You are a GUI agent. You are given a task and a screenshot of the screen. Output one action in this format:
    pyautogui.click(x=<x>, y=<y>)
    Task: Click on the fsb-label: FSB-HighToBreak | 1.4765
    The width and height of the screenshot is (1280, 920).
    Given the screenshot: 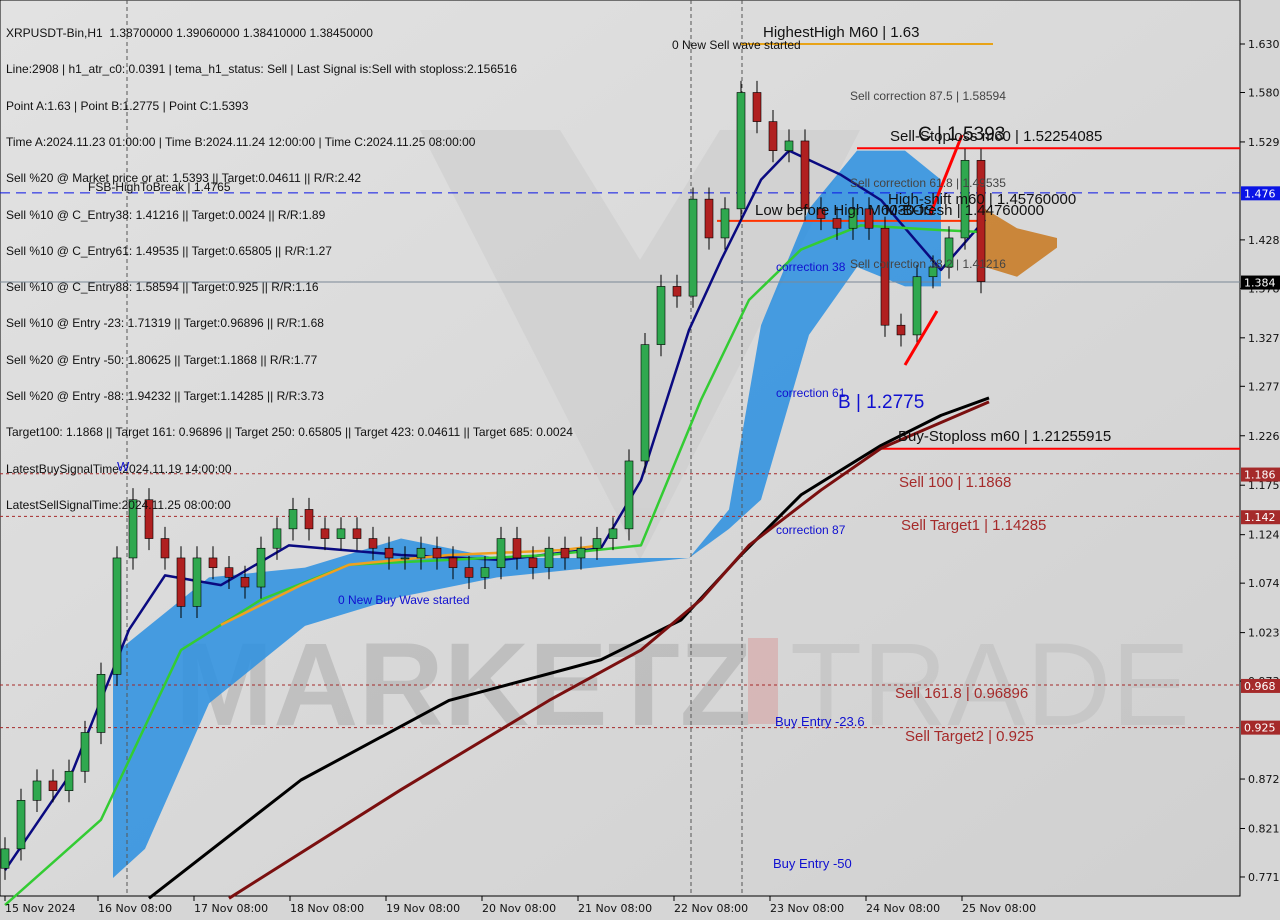 What is the action you would take?
    pyautogui.click(x=159, y=187)
    